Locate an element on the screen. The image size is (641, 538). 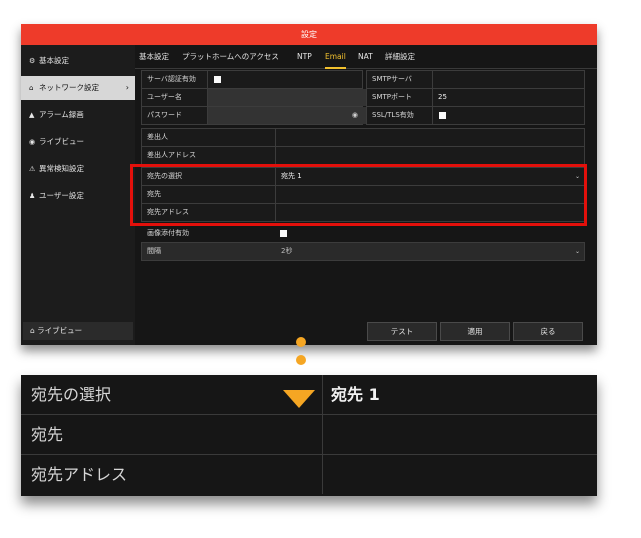
attach-image-row: 画像添付有効 is located at coordinates (363, 233).